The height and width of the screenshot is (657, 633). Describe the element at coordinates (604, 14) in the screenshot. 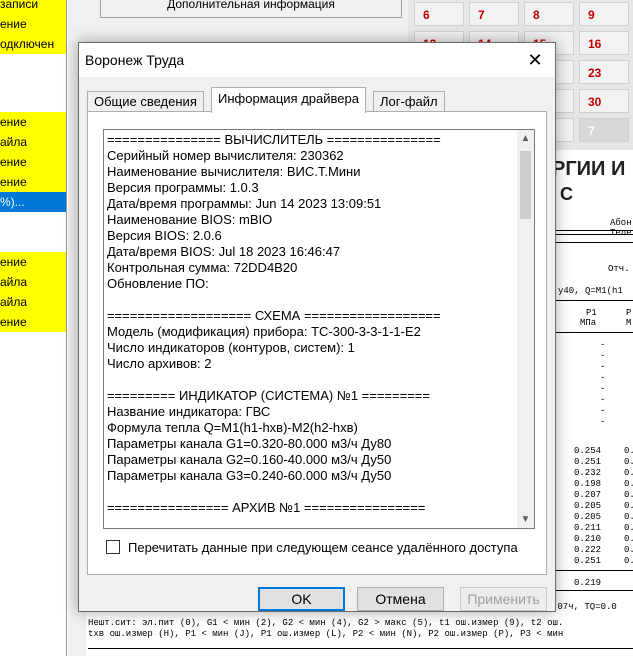

I see `calendar-day: 9` at that location.